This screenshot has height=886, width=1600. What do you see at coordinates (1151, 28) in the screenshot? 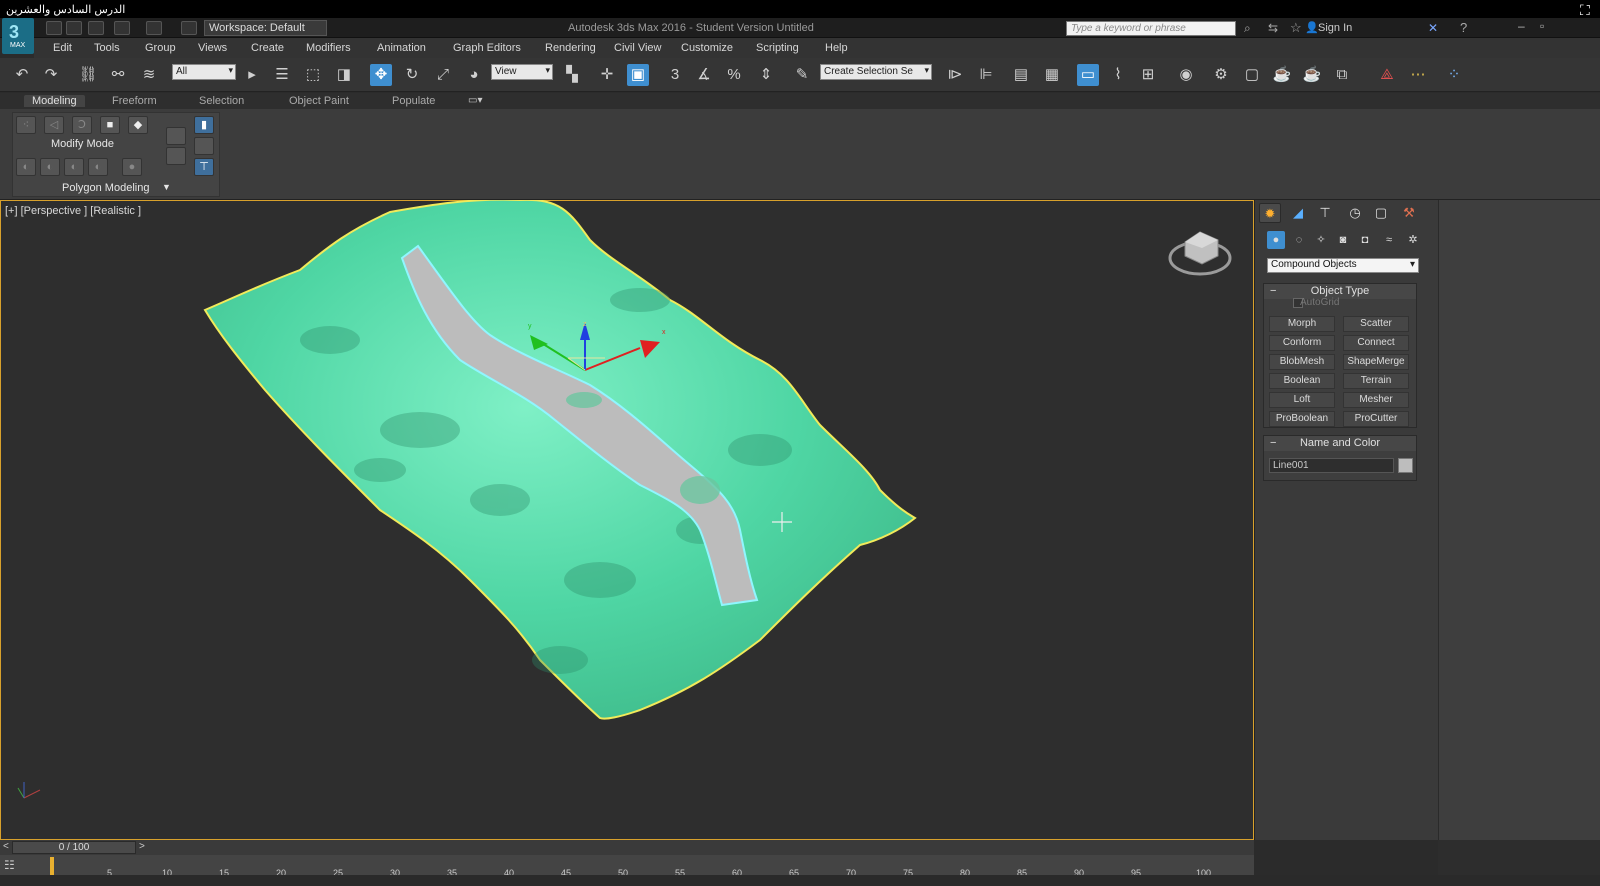
I see `search-input: Type a keyword or phrase` at bounding box center [1151, 28].